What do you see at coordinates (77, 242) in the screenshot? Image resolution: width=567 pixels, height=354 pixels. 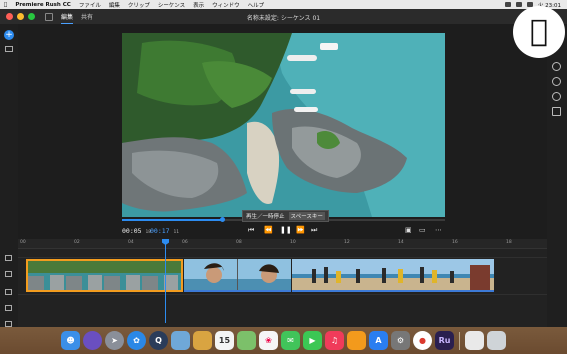 I see `ruler-tick: 02` at bounding box center [77, 242].